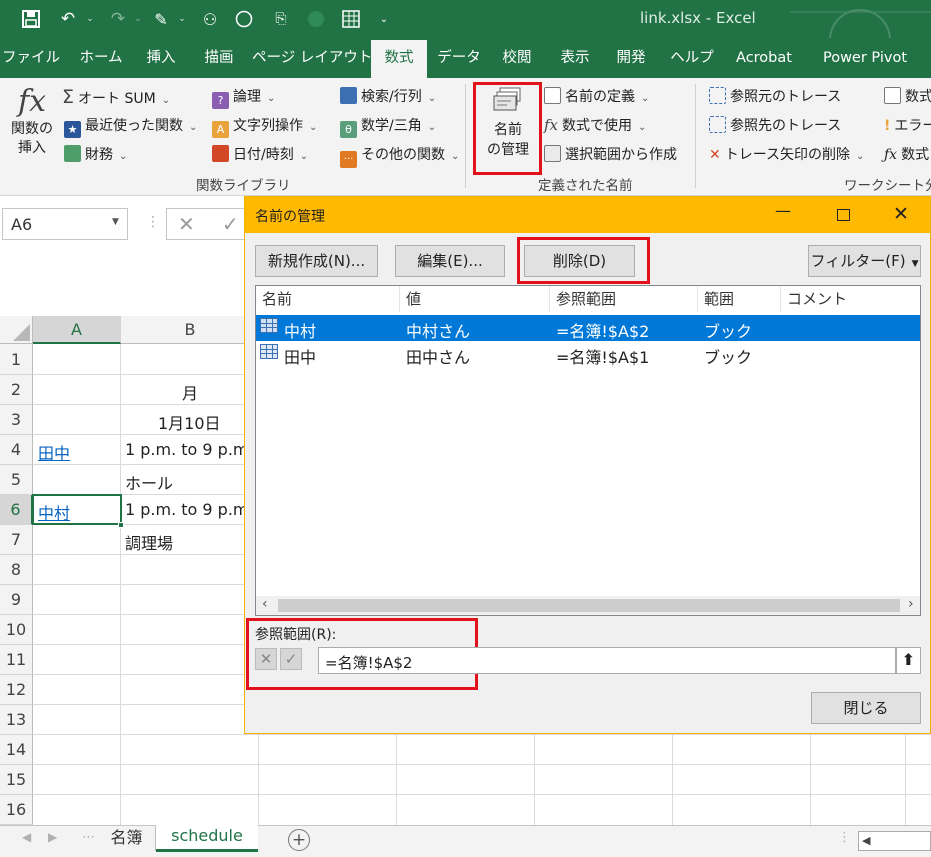 The height and width of the screenshot is (857, 931). Describe the element at coordinates (138, 19) in the screenshot. I see `redo-dropdown-icon: ⌄` at that location.